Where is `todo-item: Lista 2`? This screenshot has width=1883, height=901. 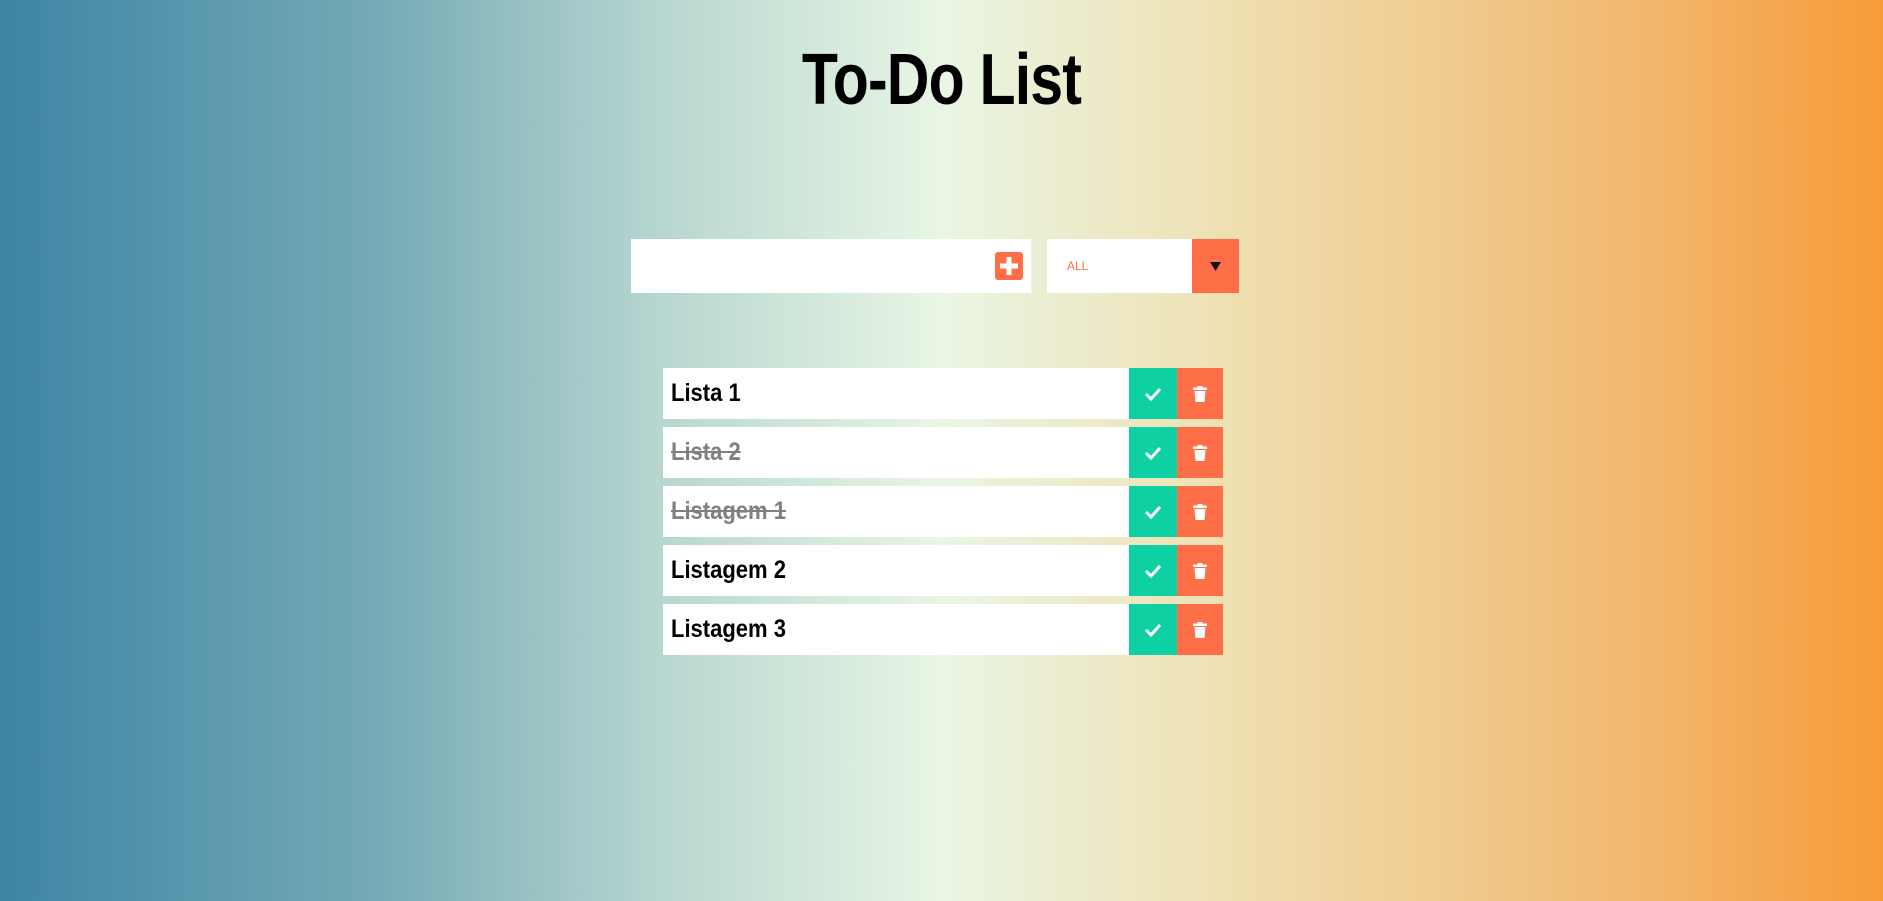
todo-item: Lista 2 is located at coordinates (943, 452).